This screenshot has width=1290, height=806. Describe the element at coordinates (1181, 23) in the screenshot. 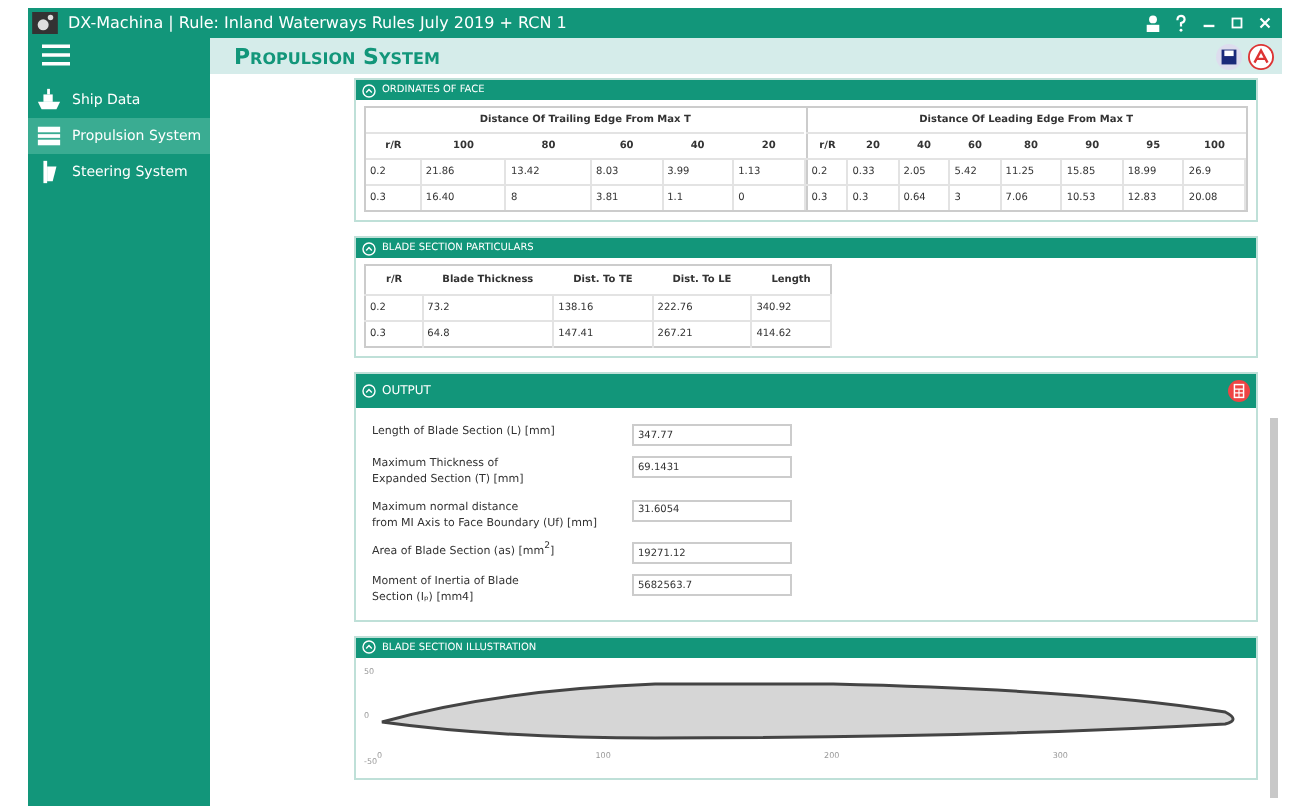

I see `help-icon` at that location.